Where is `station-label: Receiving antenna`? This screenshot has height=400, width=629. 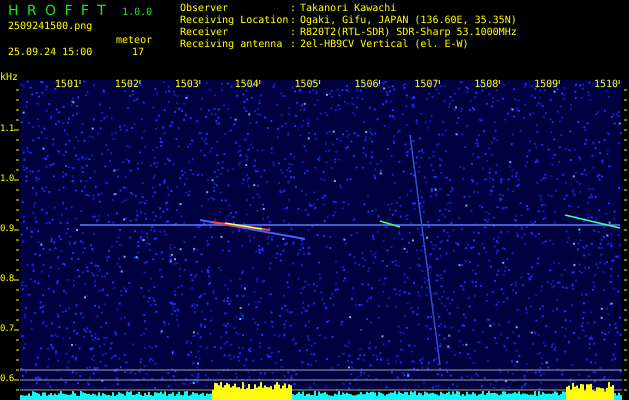
station-label: Receiving antenna is located at coordinates (232, 45).